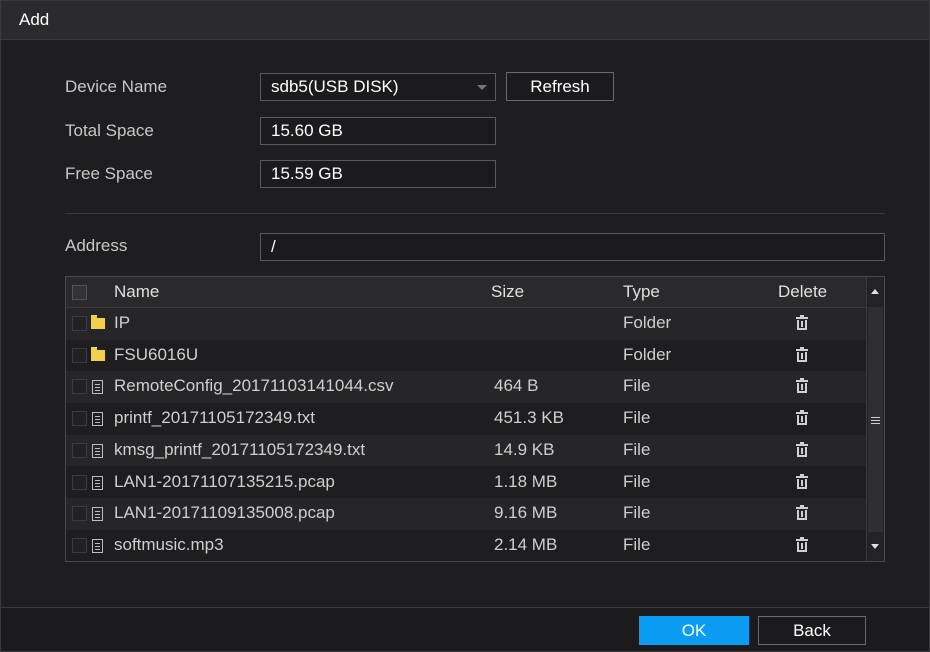 This screenshot has width=930, height=652. What do you see at coordinates (524, 449) in the screenshot?
I see `row-size: 14.9 KB` at bounding box center [524, 449].